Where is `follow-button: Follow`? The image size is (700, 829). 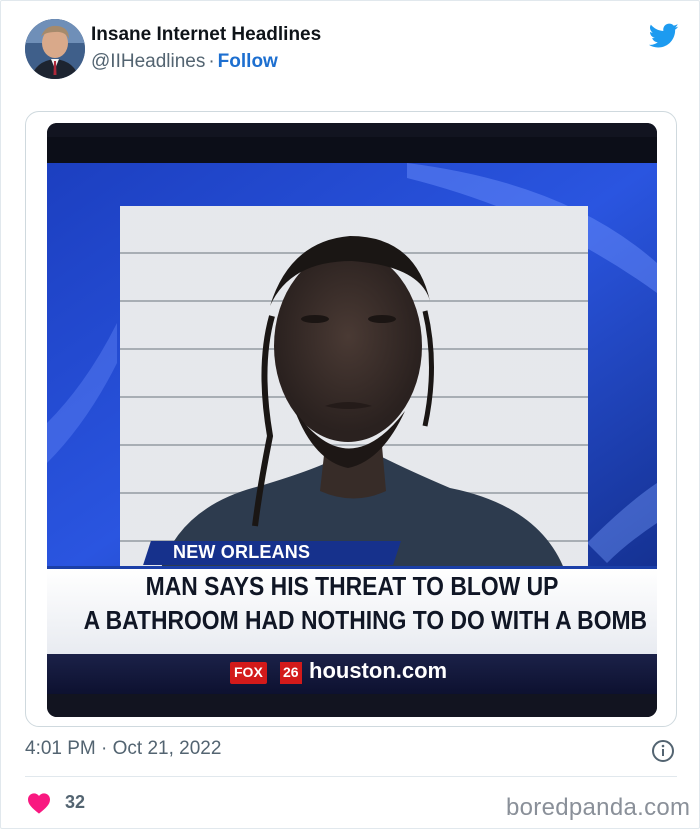
follow-button: Follow is located at coordinates (248, 61).